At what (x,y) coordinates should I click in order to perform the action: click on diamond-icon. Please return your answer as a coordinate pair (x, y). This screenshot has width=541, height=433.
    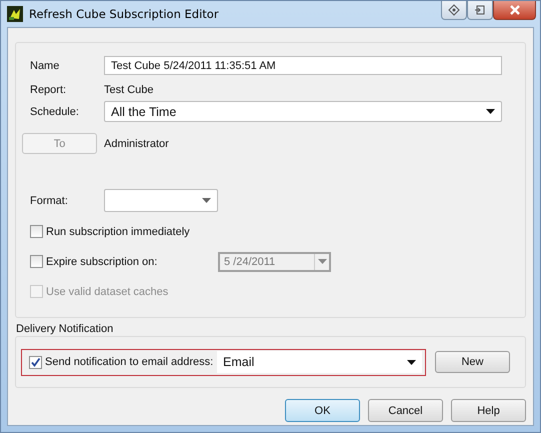
    Looking at the image, I should click on (454, 10).